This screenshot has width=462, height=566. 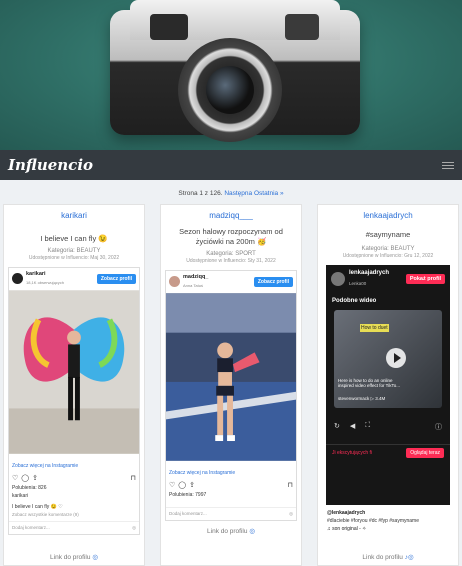 I want to click on site-logo: Influencio, so click(x=50, y=165).